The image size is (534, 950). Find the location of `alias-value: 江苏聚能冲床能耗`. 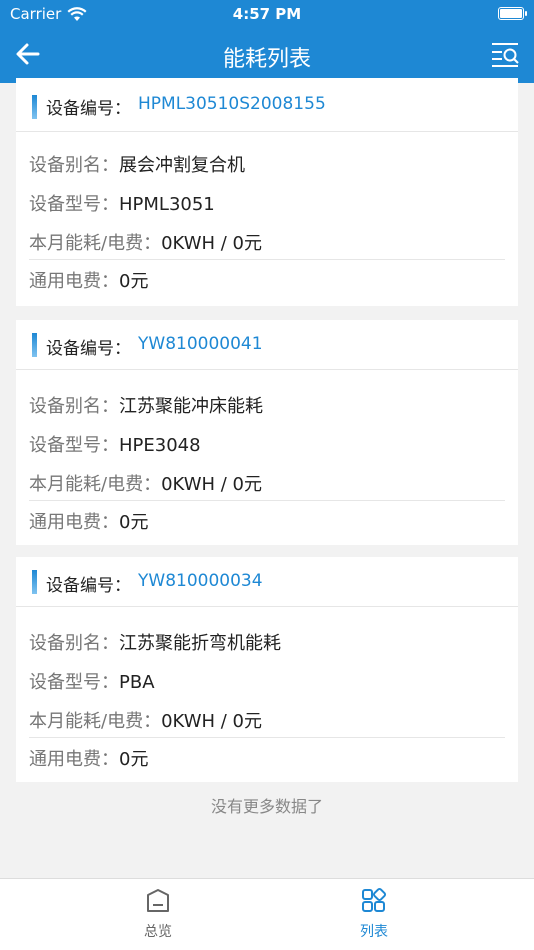

alias-value: 江苏聚能冲床能耗 is located at coordinates (191, 406).